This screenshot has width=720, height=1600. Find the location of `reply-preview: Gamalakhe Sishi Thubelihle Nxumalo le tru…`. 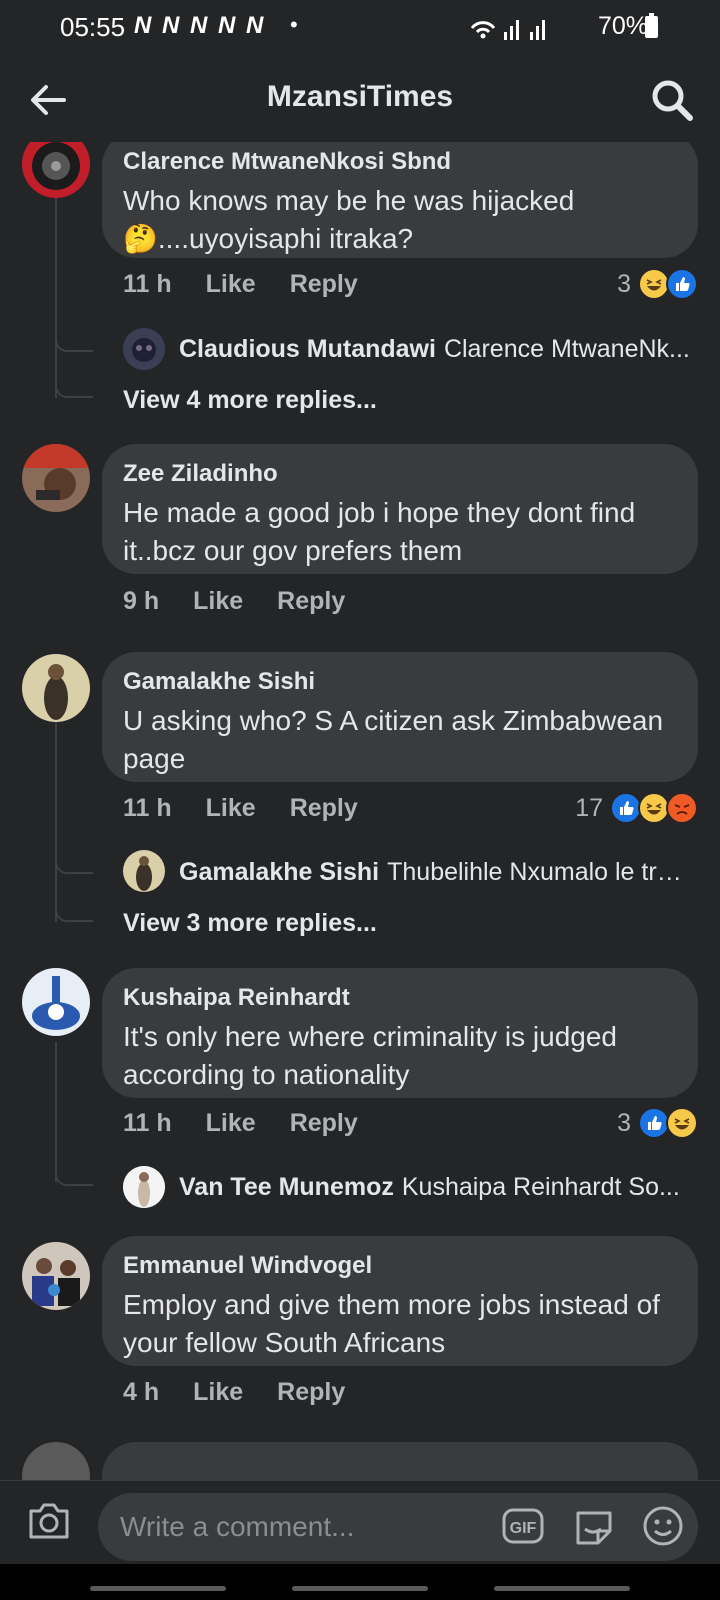

reply-preview: Gamalakhe Sishi Thubelihle Nxumalo le tru… is located at coordinates (434, 872).